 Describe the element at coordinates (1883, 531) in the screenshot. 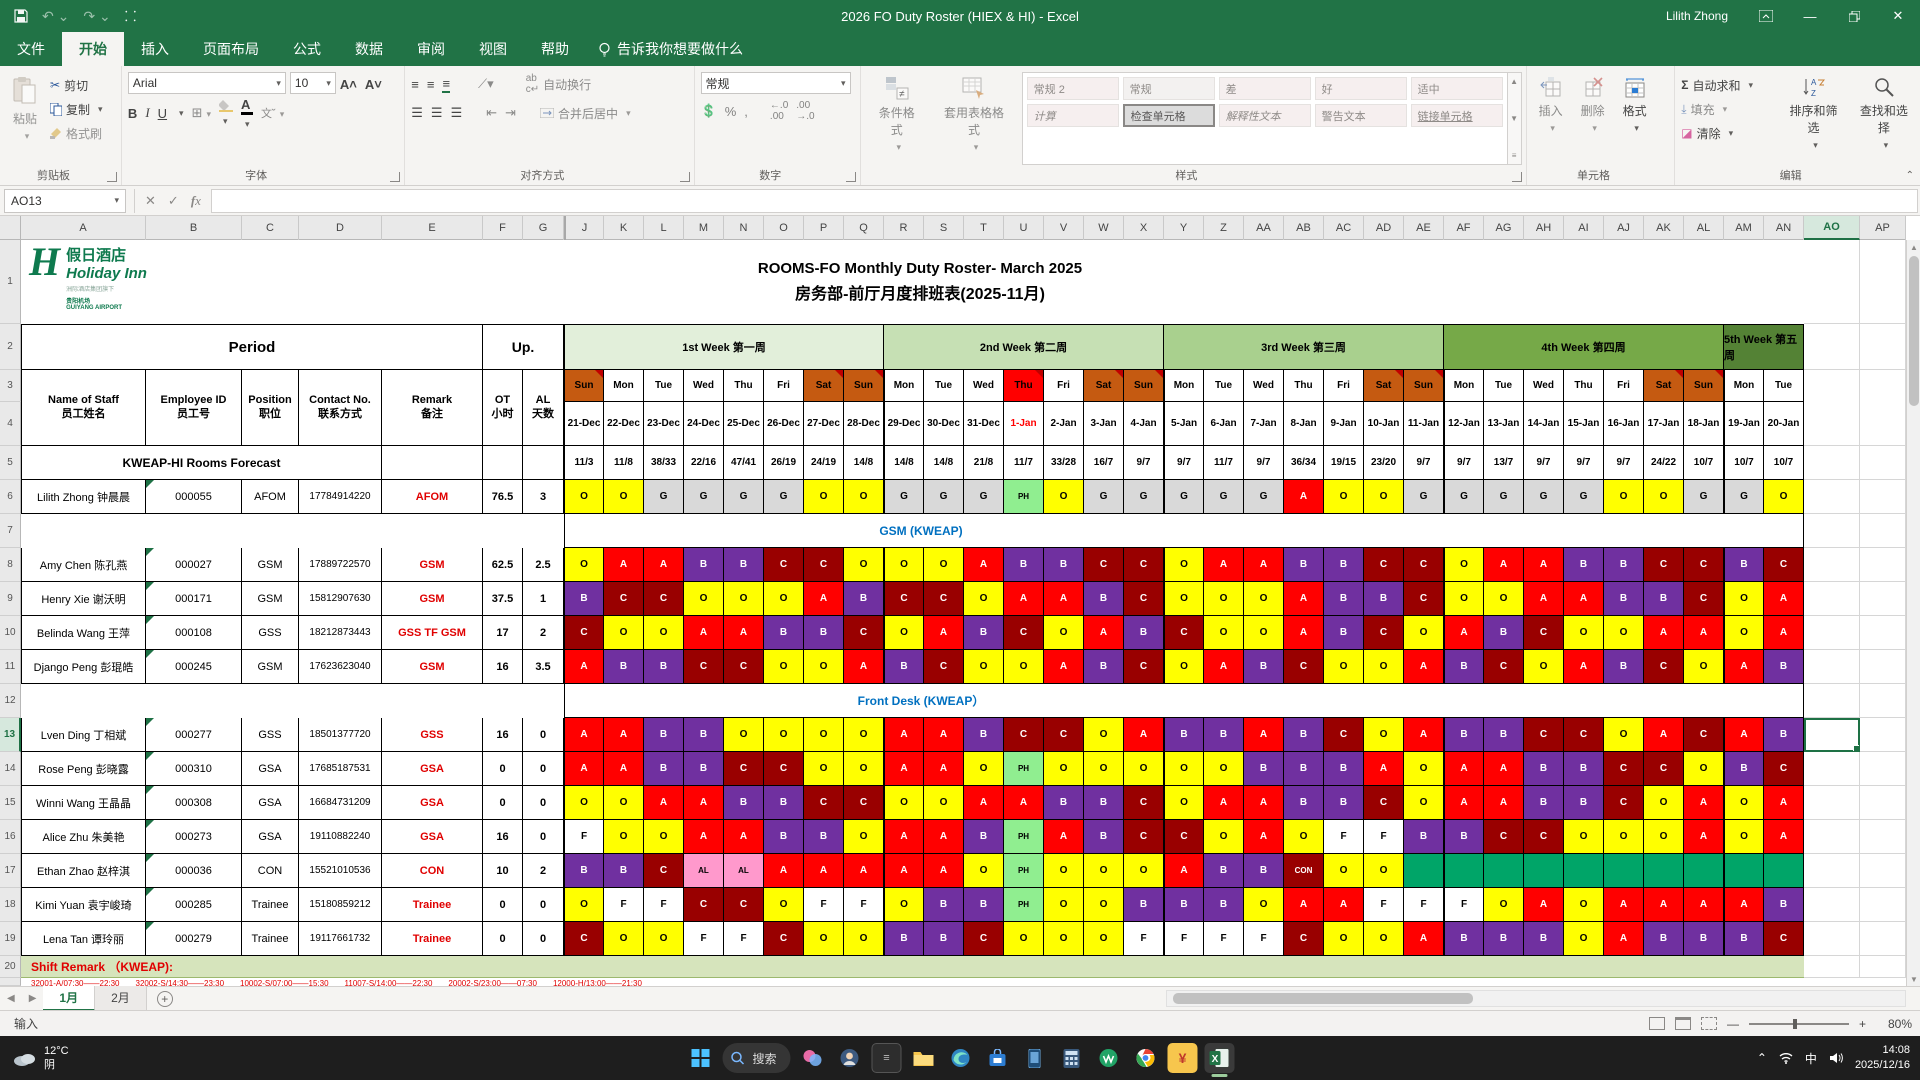

I see `cell-AP7` at that location.